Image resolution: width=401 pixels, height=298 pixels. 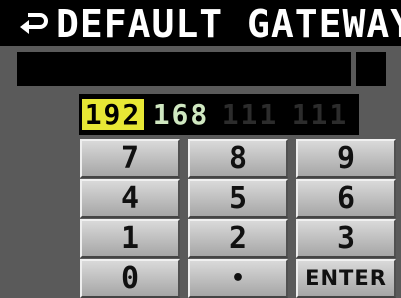 What do you see at coordinates (130, 158) in the screenshot?
I see `key-7: 7` at bounding box center [130, 158].